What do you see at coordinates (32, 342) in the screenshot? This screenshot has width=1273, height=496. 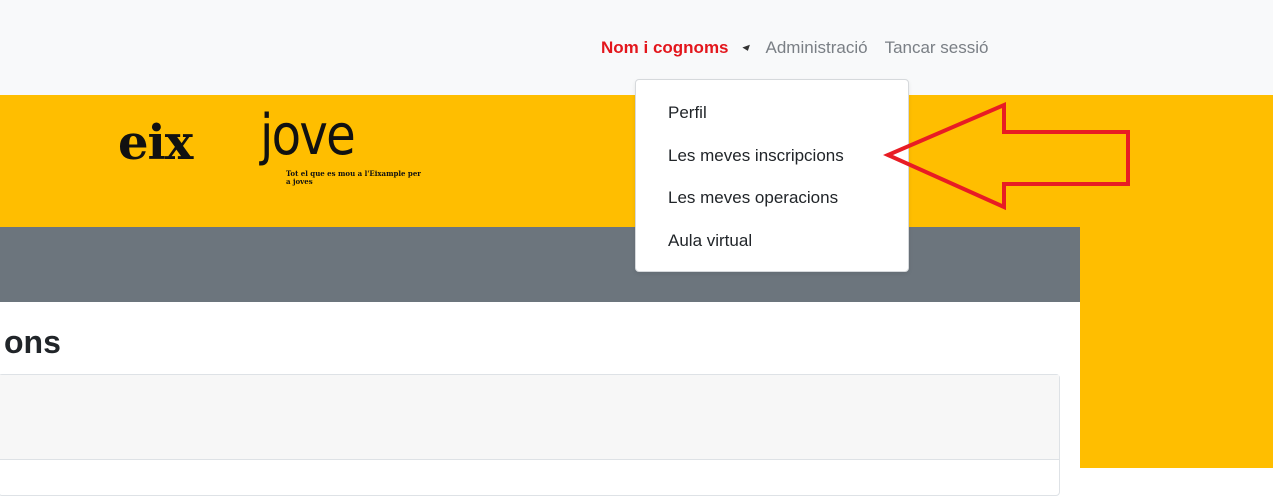 I see `page-title: ons` at bounding box center [32, 342].